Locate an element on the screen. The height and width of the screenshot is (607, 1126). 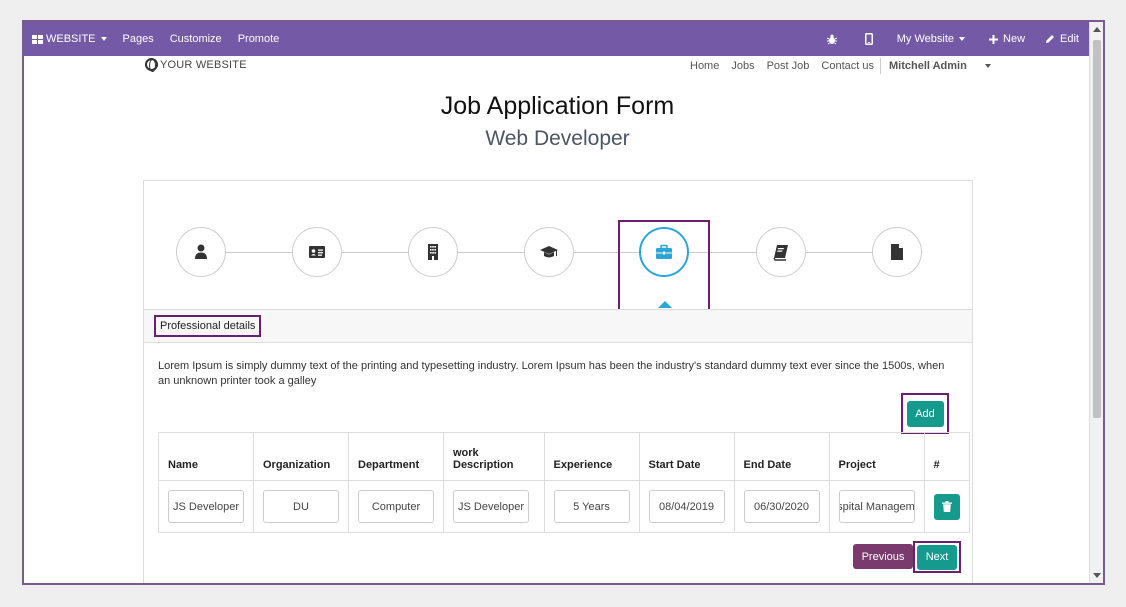
promote-menu: Promote is located at coordinates (259, 39).